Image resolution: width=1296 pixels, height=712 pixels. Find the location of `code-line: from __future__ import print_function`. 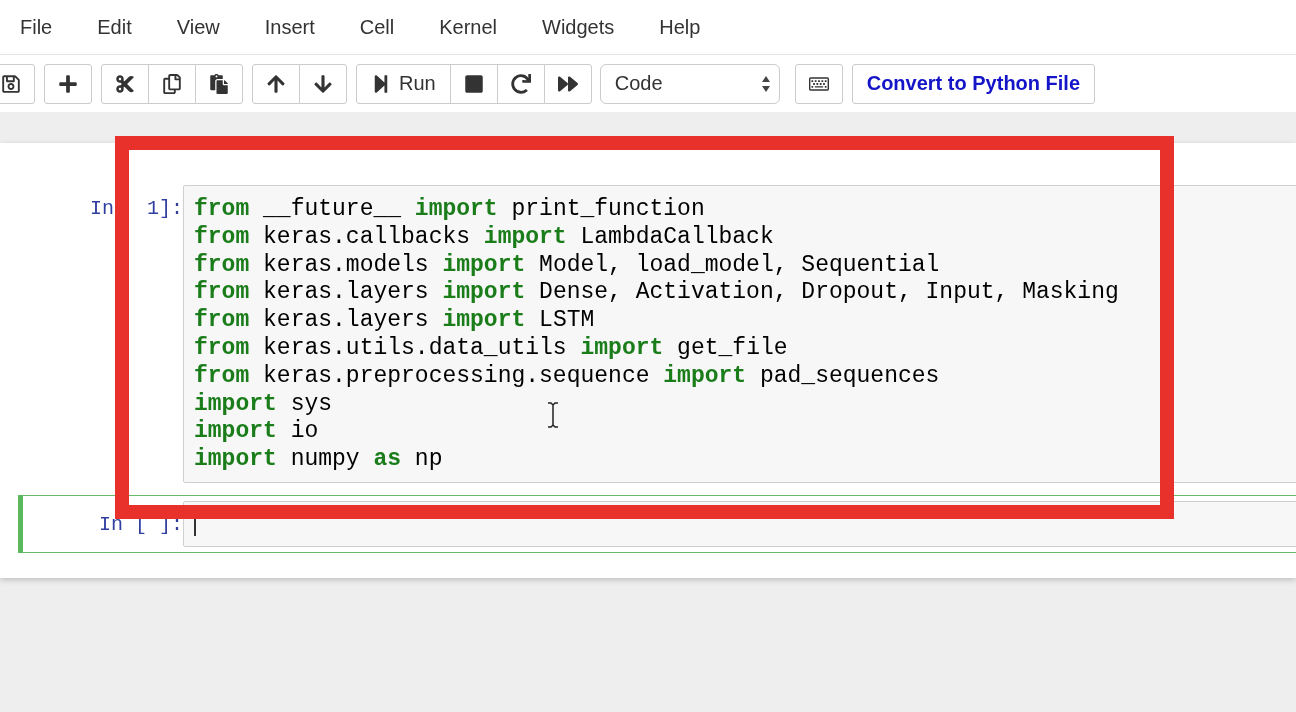

code-line: from __future__ import print_function is located at coordinates (449, 210).